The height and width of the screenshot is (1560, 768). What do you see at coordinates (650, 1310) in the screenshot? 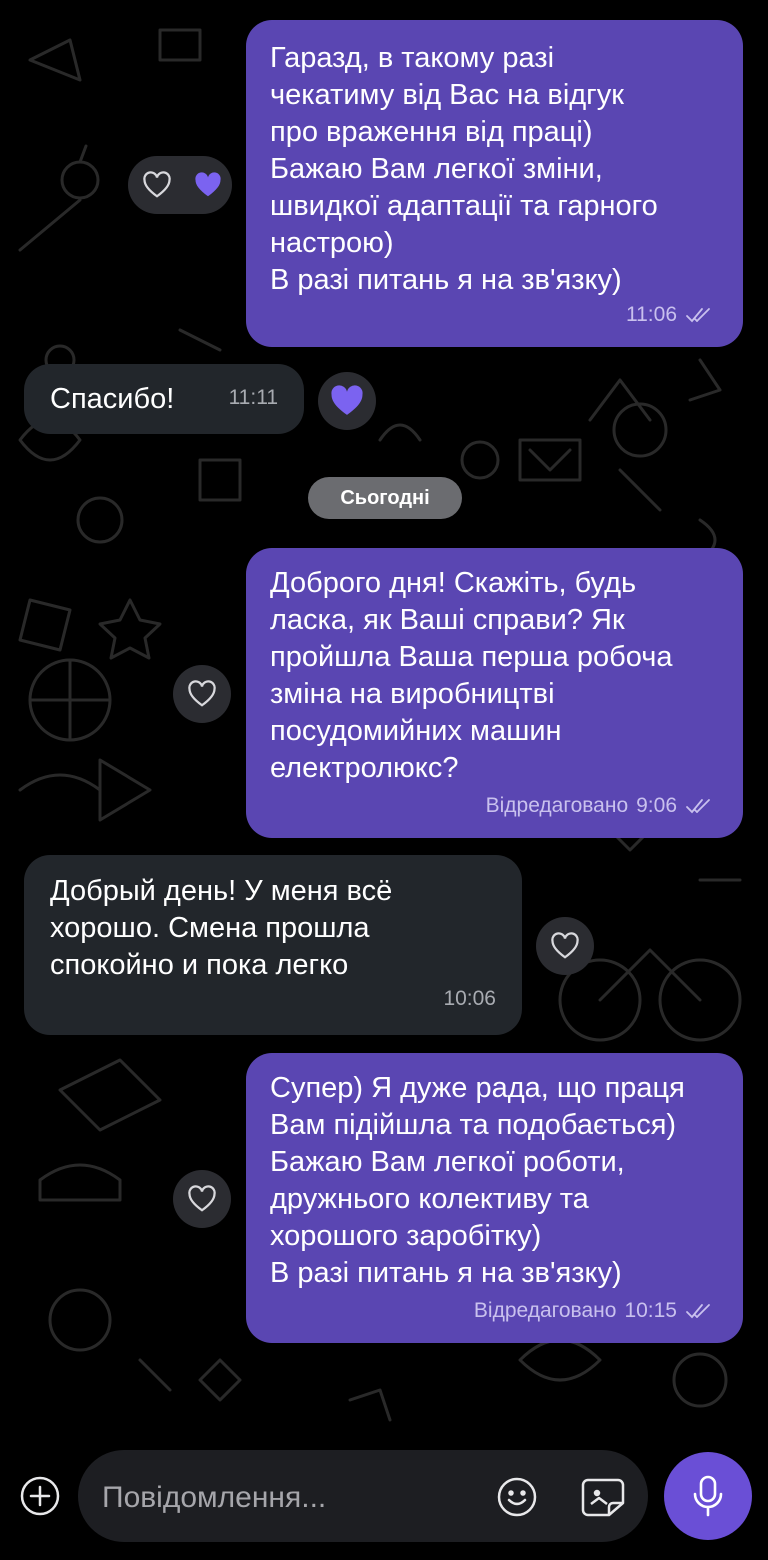
I see `message-time: 10:15` at bounding box center [650, 1310].